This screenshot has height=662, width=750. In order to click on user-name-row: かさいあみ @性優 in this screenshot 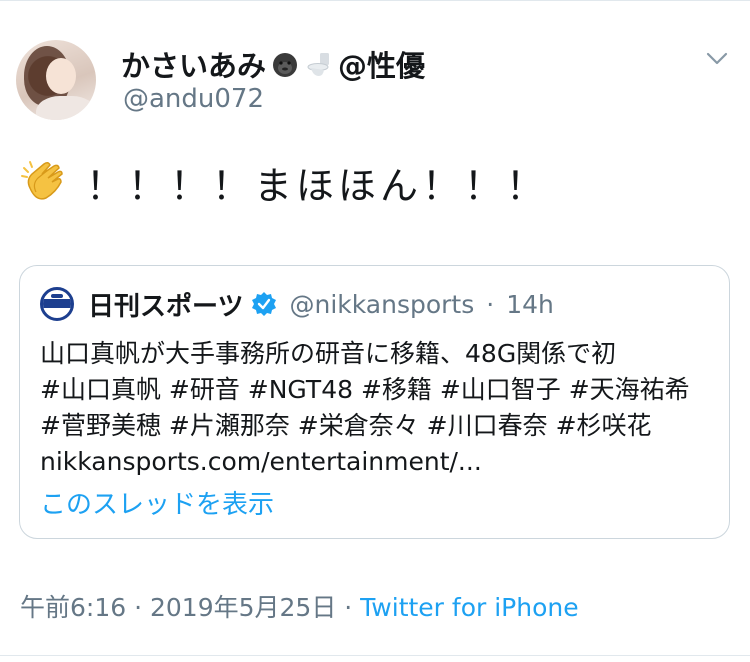, I will do `click(273, 64)`.